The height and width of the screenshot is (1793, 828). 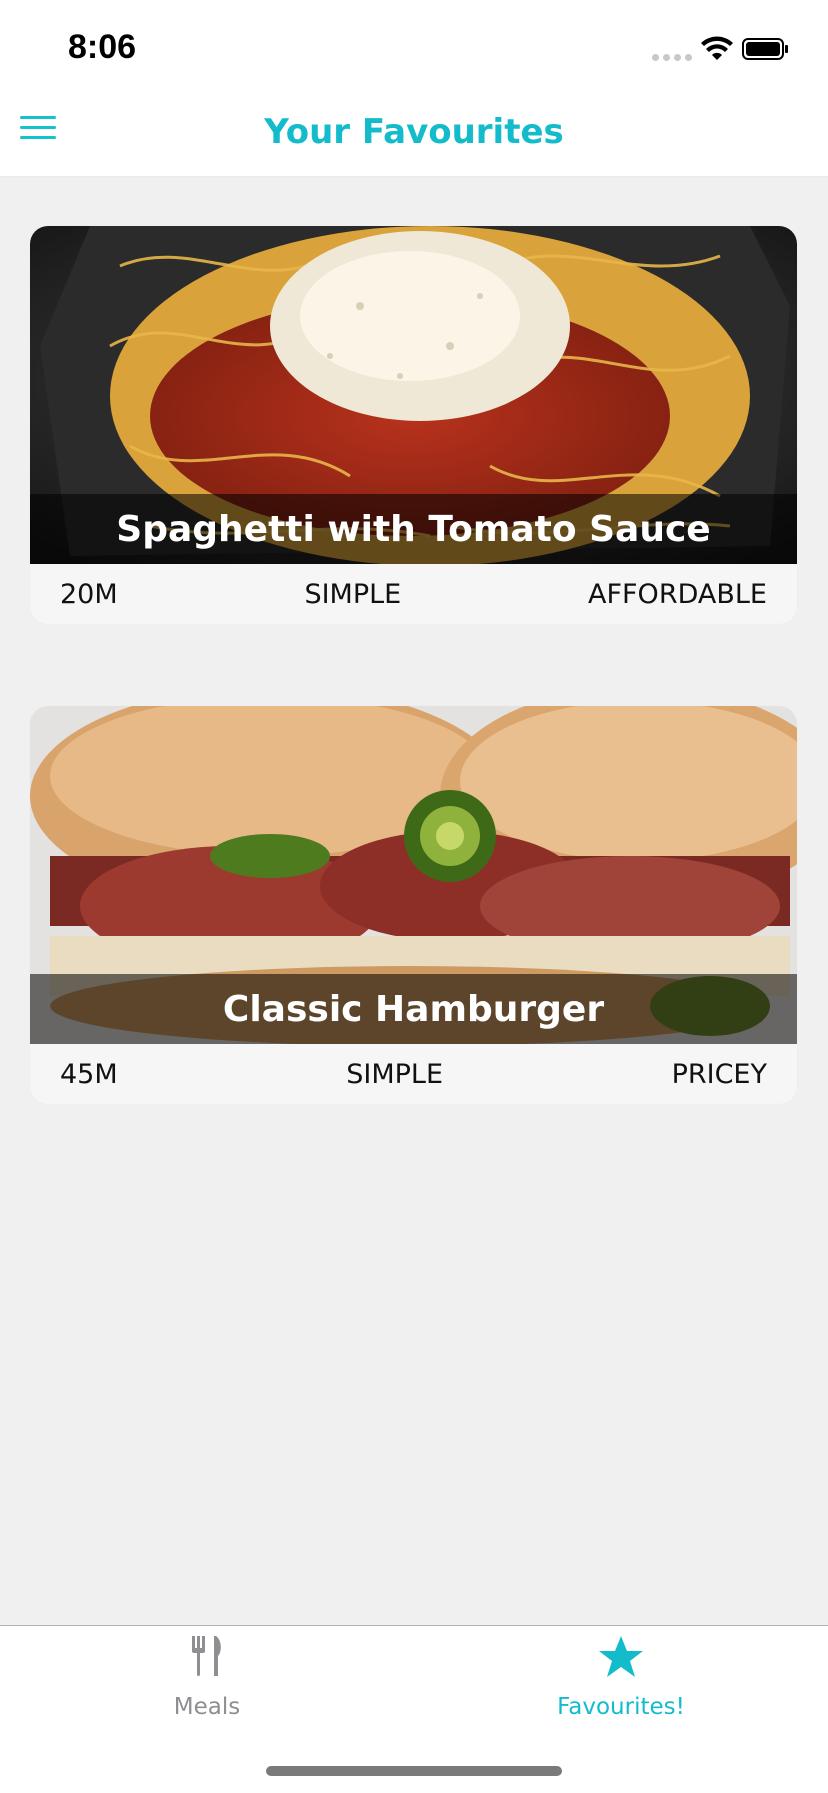 I want to click on card-title-overlay: Spaghetti with Tomato Sauce, so click(x=413, y=529).